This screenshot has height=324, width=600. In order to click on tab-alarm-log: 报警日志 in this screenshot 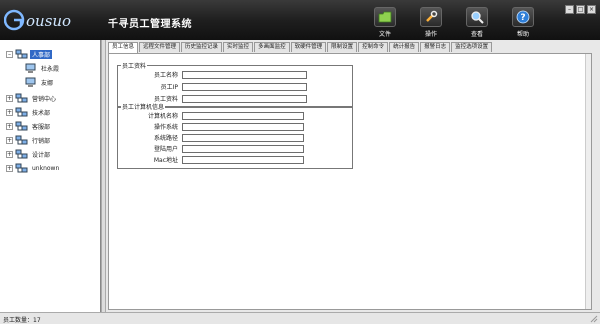, I will do `click(435, 47)`.